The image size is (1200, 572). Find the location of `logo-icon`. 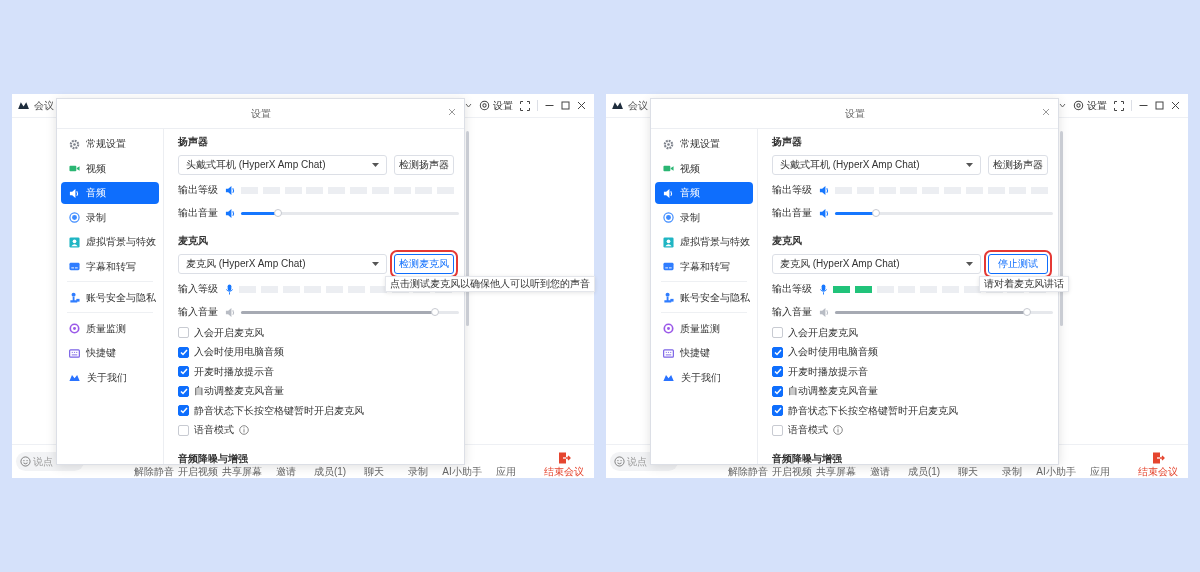

logo-icon is located at coordinates (618, 105).